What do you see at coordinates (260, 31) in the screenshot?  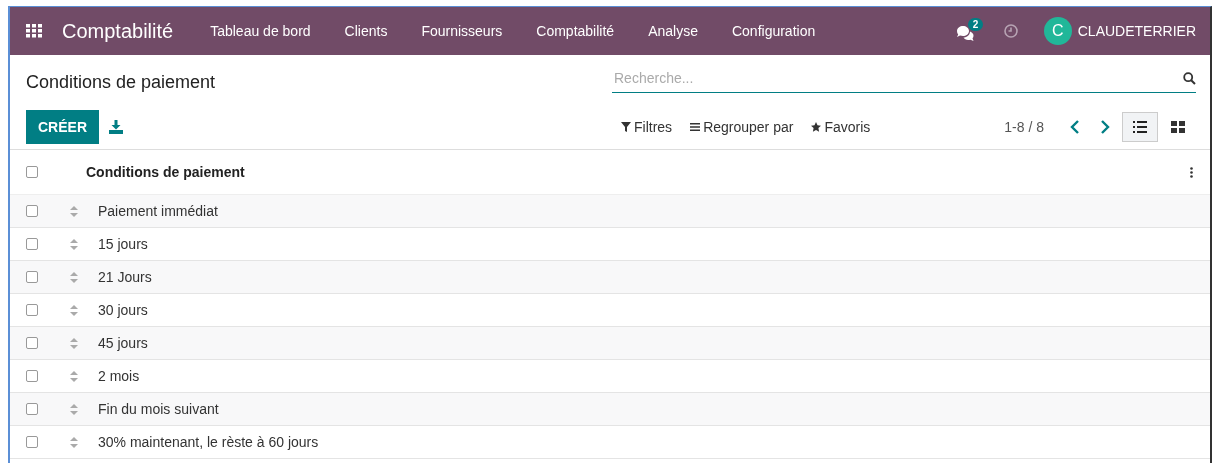 I see `menu-item: Tableau de bord` at bounding box center [260, 31].